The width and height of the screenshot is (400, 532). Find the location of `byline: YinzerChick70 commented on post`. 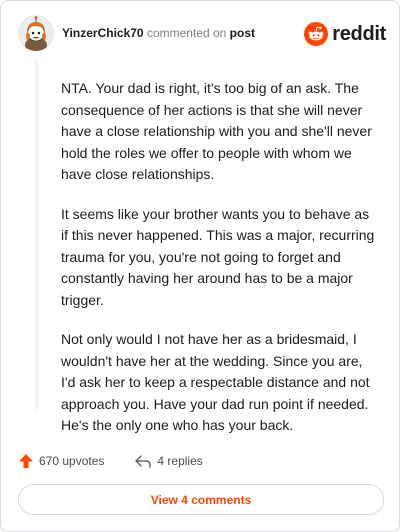

byline: YinzerChick70 commented on post is located at coordinates (158, 33).